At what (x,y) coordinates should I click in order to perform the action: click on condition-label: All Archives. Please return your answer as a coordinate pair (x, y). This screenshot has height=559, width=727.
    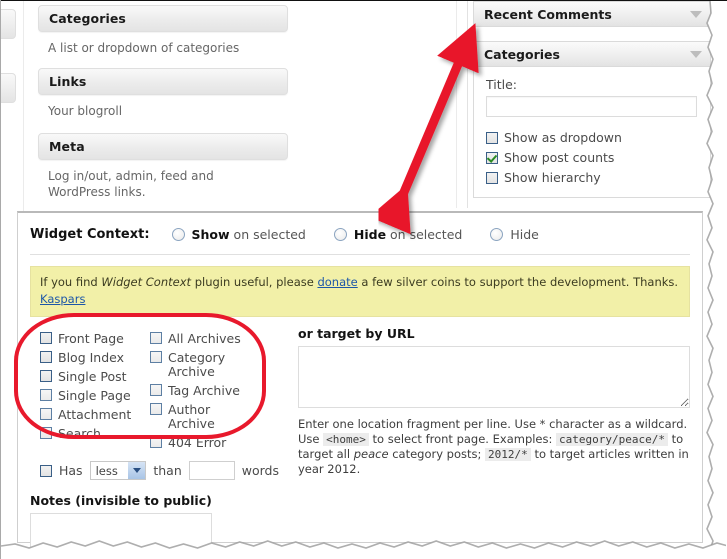
    Looking at the image, I should click on (204, 338).